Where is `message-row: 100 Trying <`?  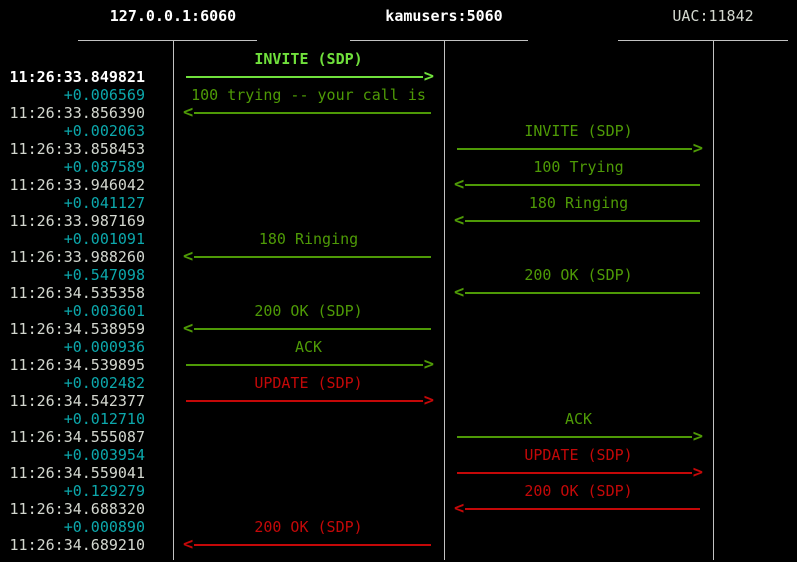
message-row: 100 Trying < is located at coordinates (578, 176).